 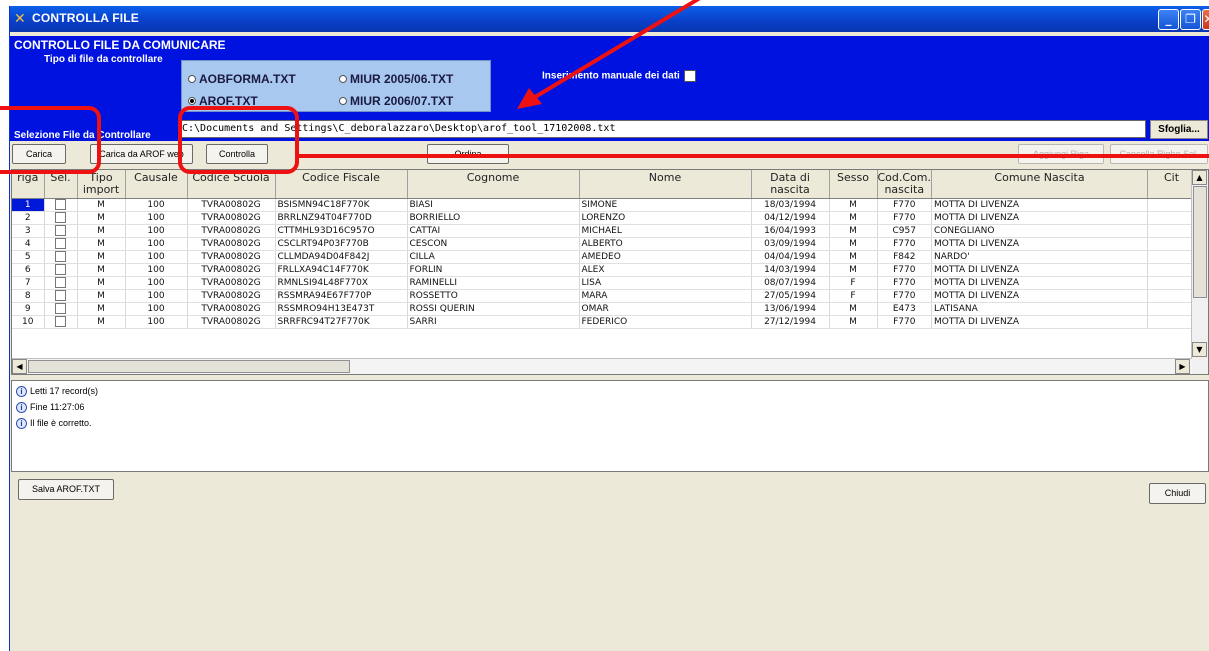 I want to click on column-header: Data di nascita, so click(x=790, y=184).